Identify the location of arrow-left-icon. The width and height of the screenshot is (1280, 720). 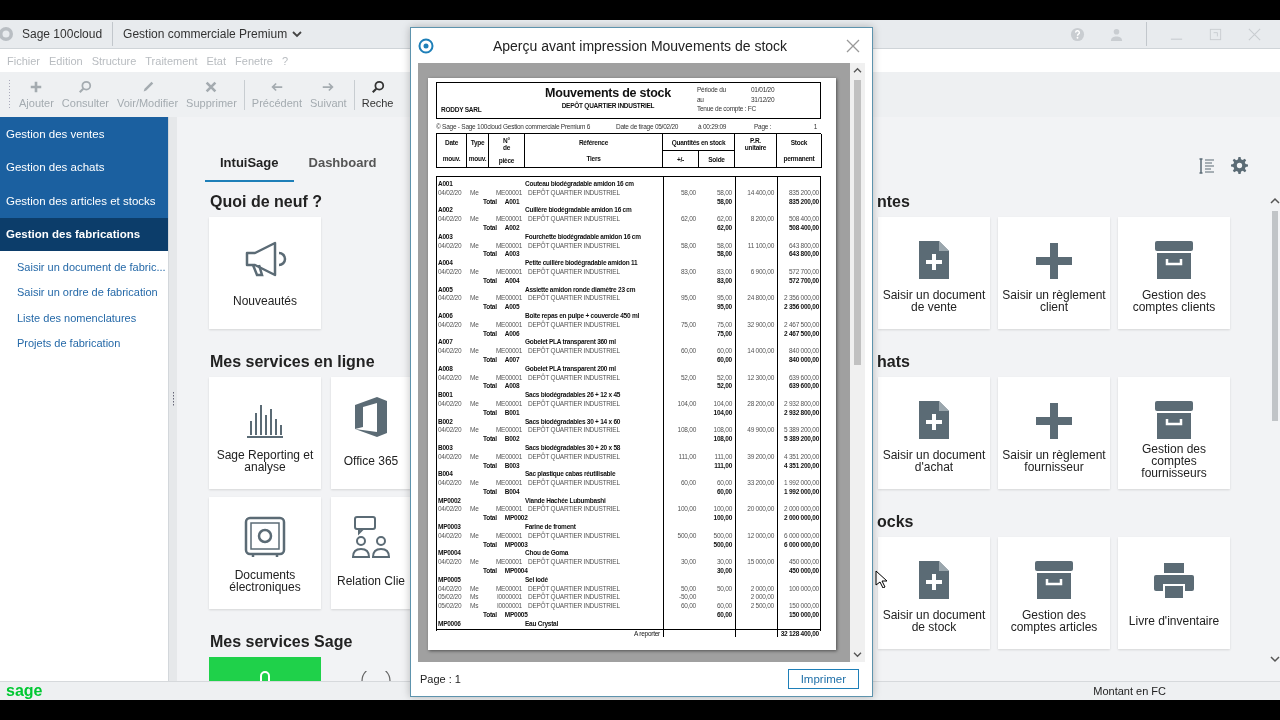
(276, 87).